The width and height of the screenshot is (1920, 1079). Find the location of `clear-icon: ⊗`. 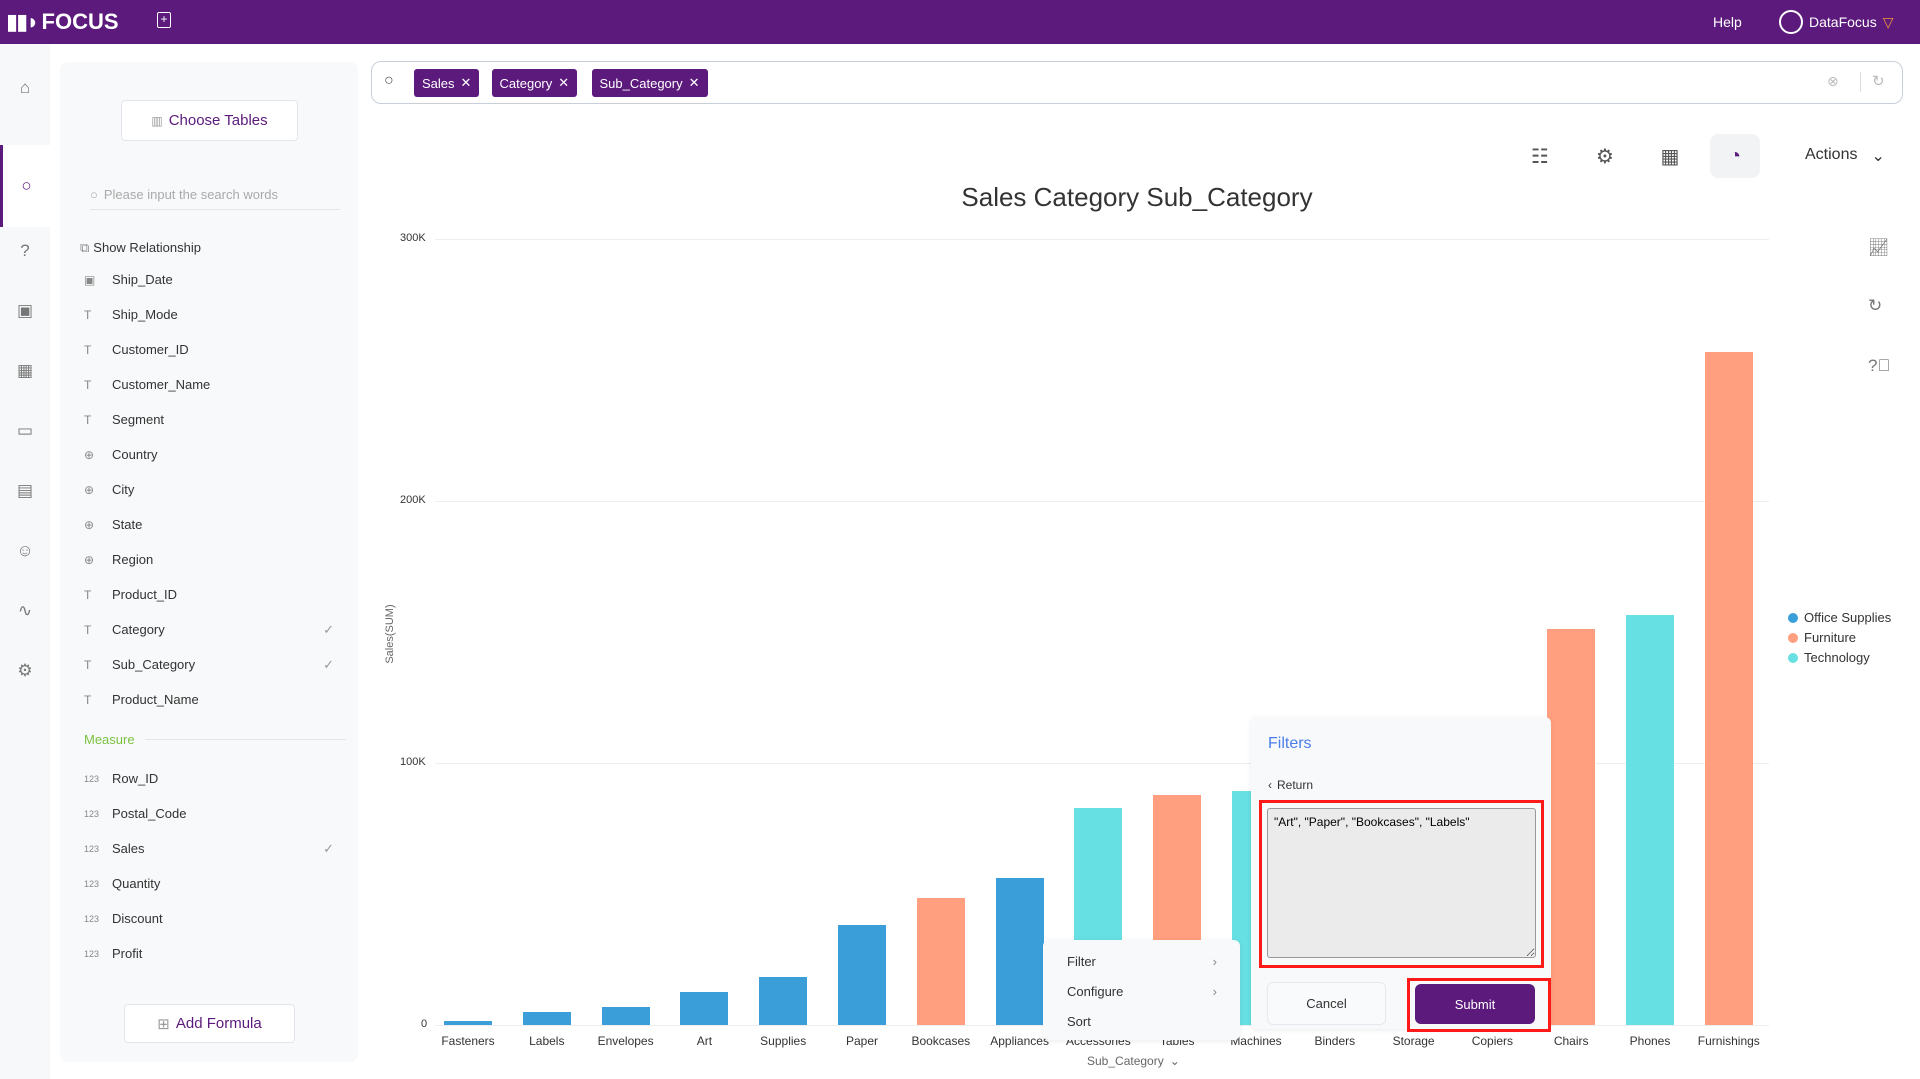

clear-icon: ⊗ is located at coordinates (1833, 81).